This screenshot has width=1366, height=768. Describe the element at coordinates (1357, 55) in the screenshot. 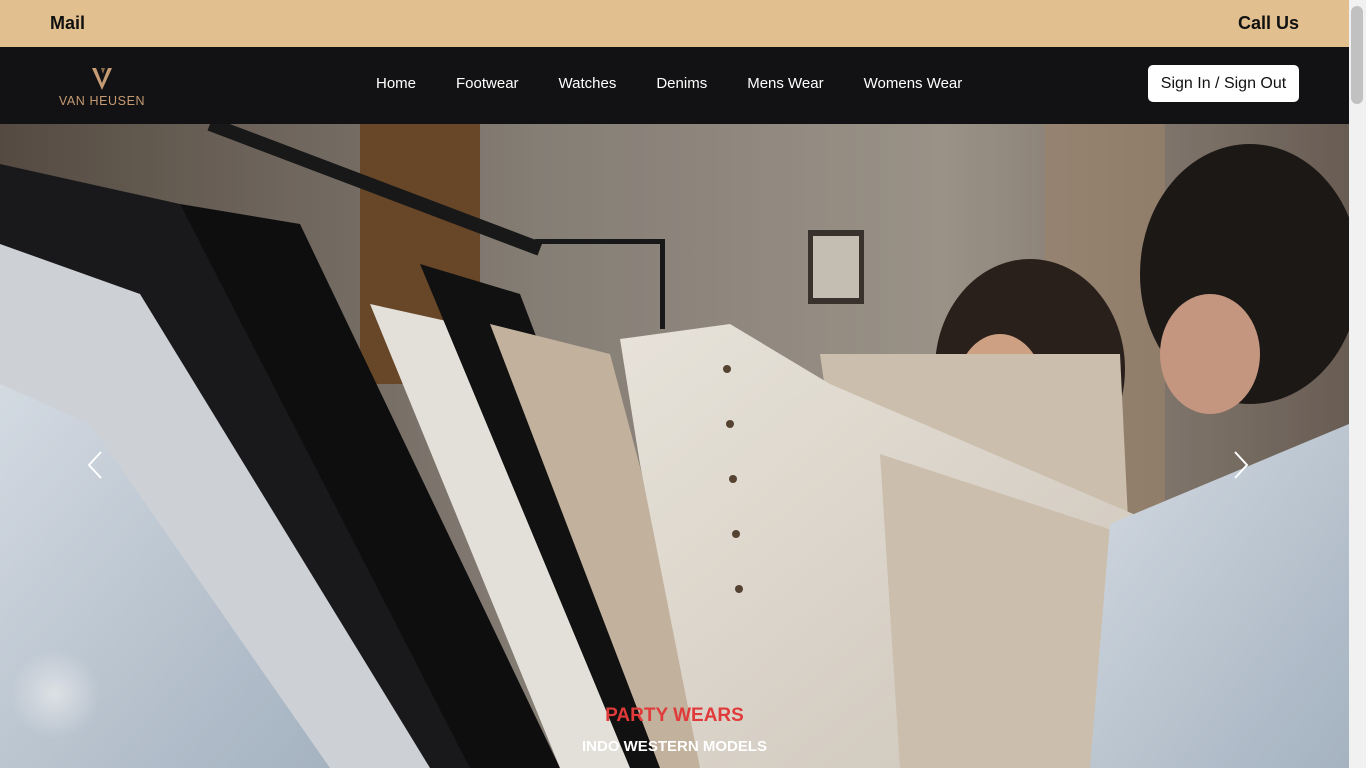

I see `scrollbar-thumb` at that location.